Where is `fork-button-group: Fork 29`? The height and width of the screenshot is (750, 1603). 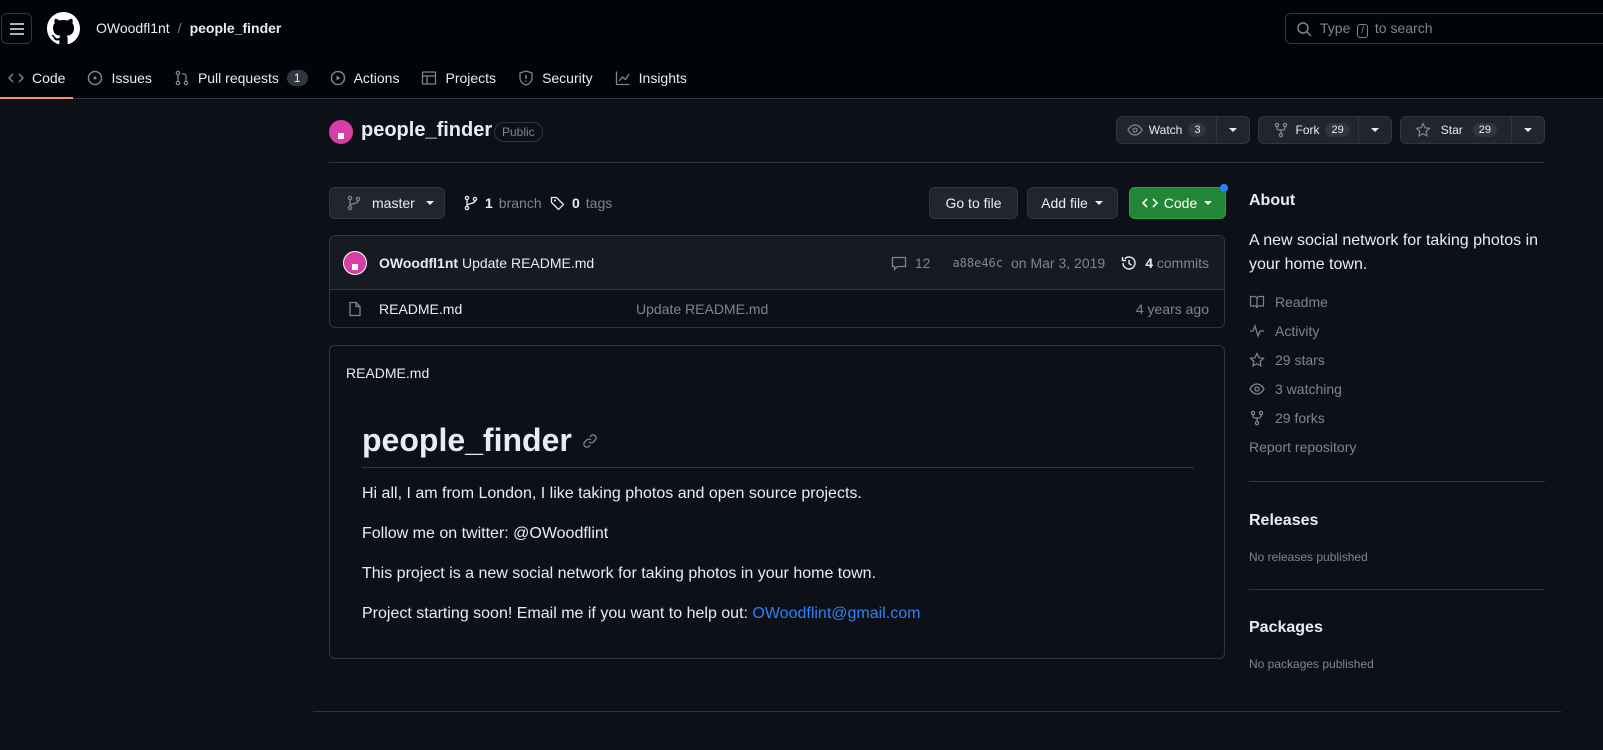 fork-button-group: Fork 29 is located at coordinates (1325, 130).